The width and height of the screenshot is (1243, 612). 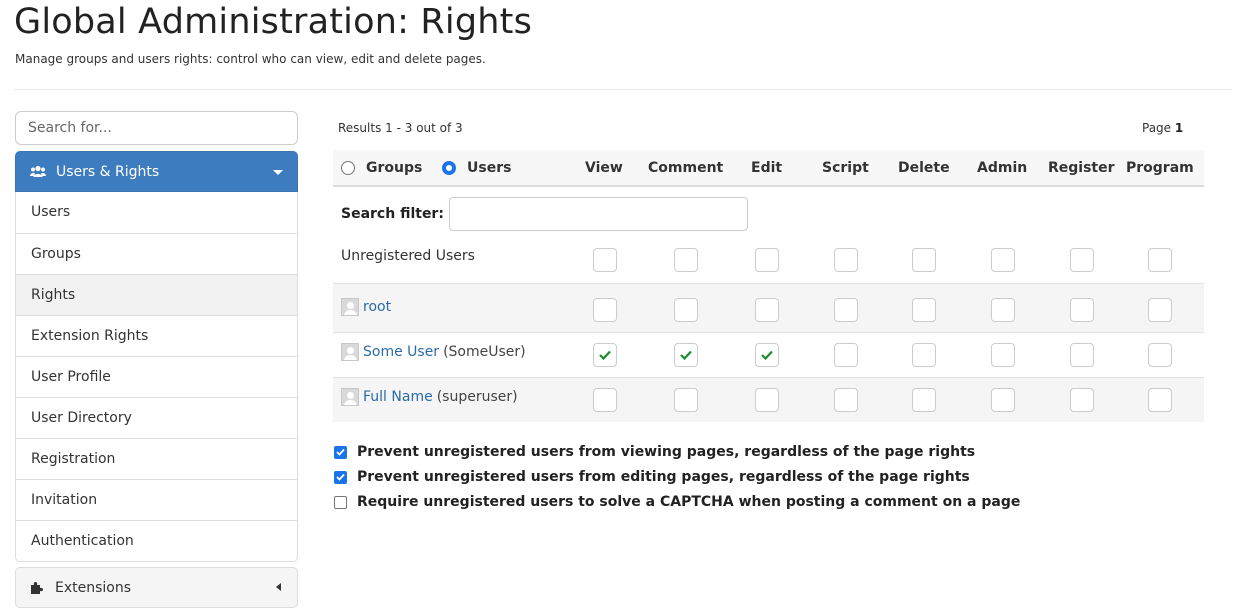 I want to click on row-entity: root, so click(x=366, y=307).